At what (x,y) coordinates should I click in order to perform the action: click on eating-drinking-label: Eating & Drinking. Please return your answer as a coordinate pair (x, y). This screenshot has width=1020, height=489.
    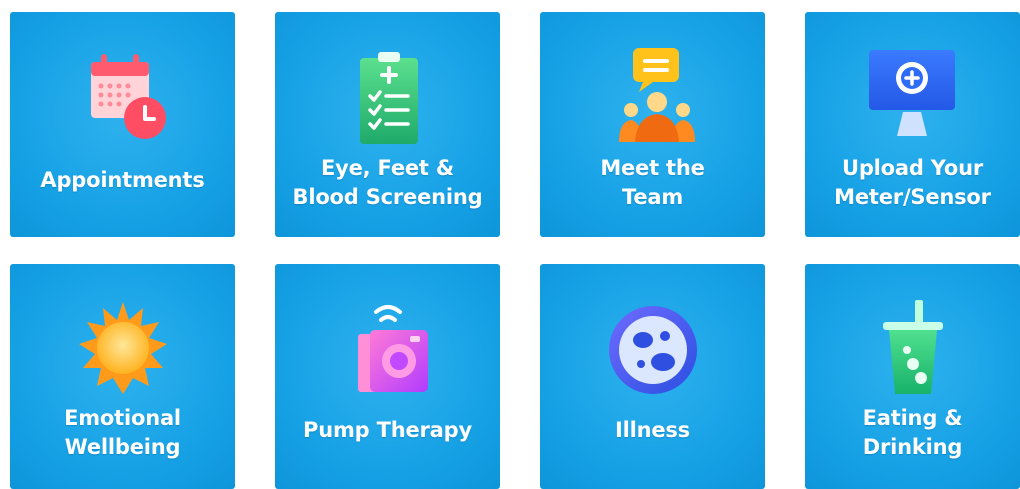
    Looking at the image, I should click on (912, 432).